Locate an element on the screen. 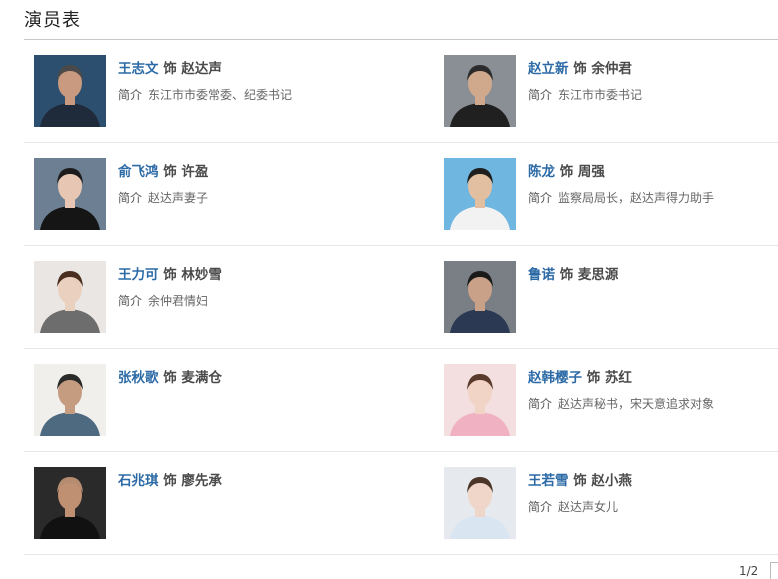  actor-name-link: 王志文 is located at coordinates (138, 69).